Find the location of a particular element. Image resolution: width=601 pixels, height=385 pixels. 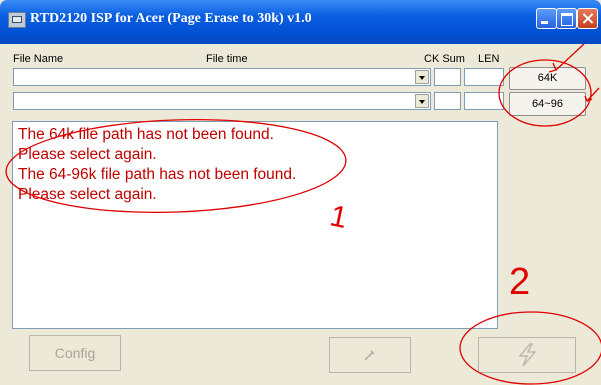

ck-sum-header: CK Sum is located at coordinates (444, 59).